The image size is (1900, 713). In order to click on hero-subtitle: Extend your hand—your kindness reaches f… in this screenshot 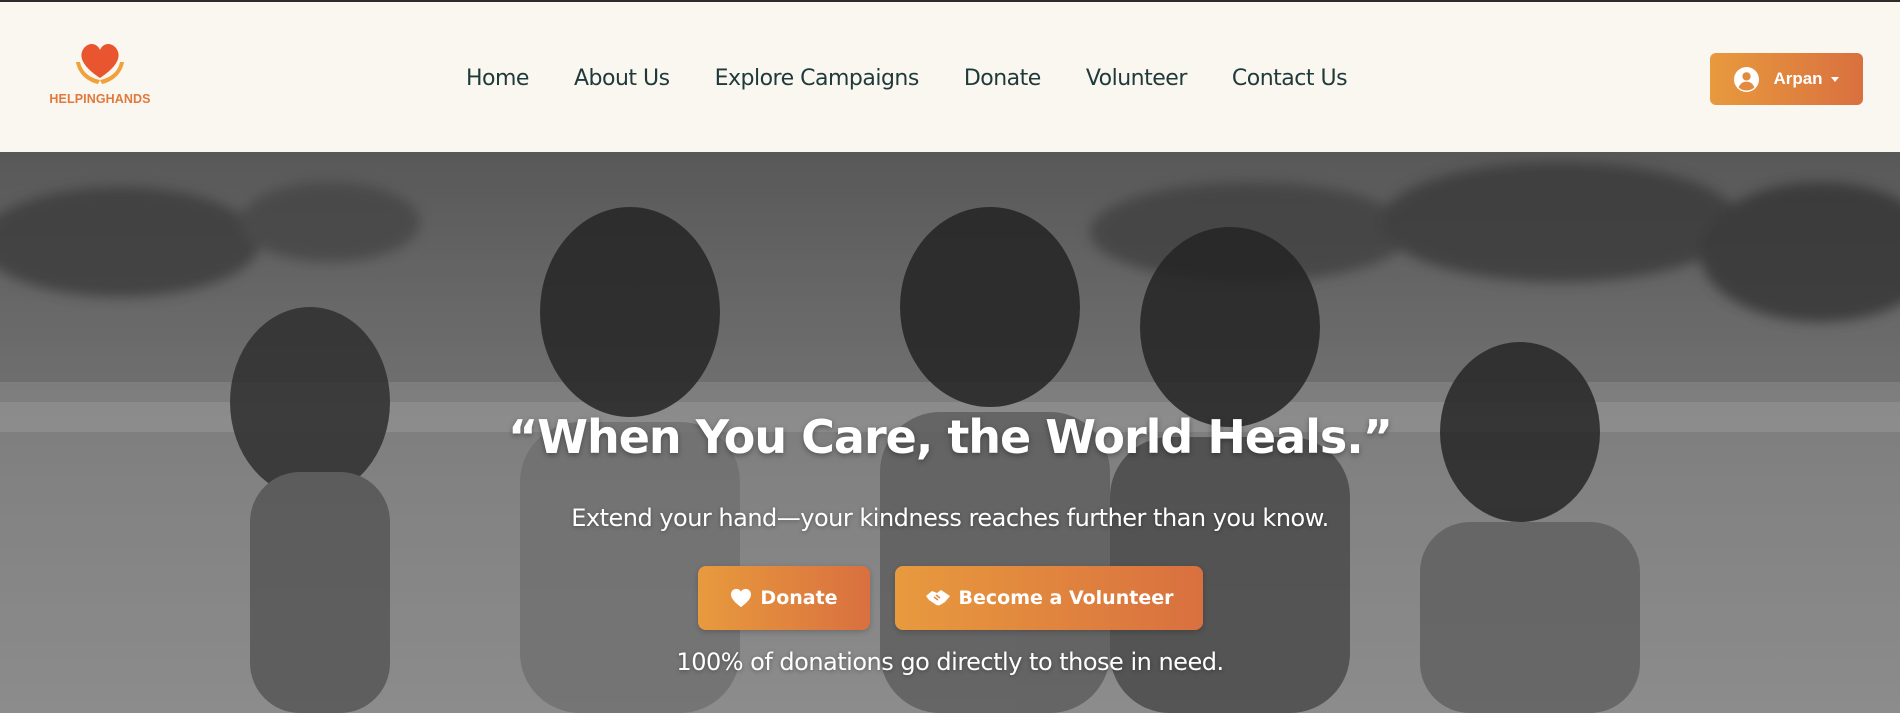, I will do `click(950, 518)`.